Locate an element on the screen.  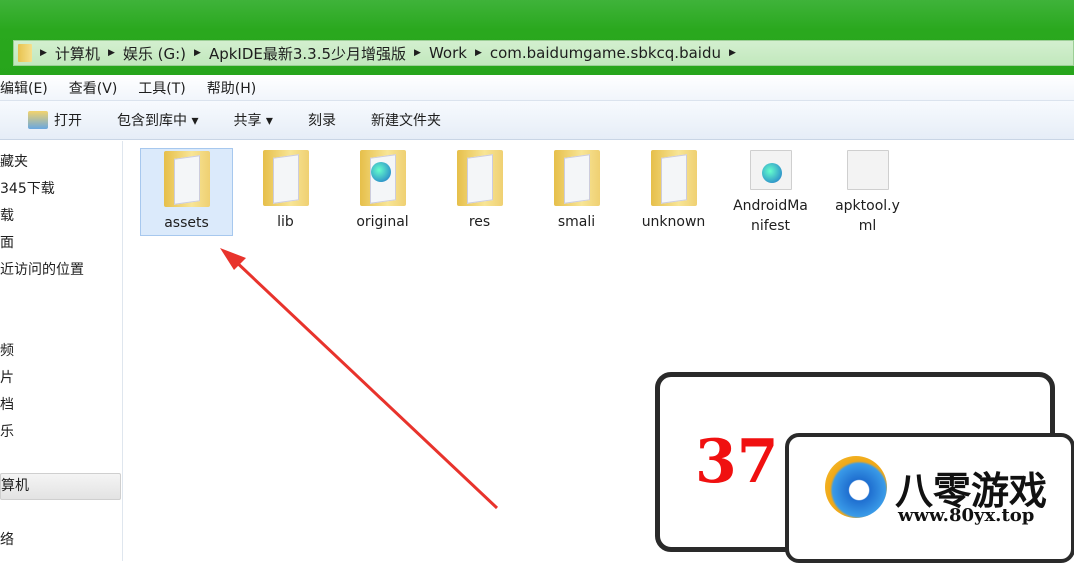
watermark-behind-text: 37 is located at coordinates (737, 462).